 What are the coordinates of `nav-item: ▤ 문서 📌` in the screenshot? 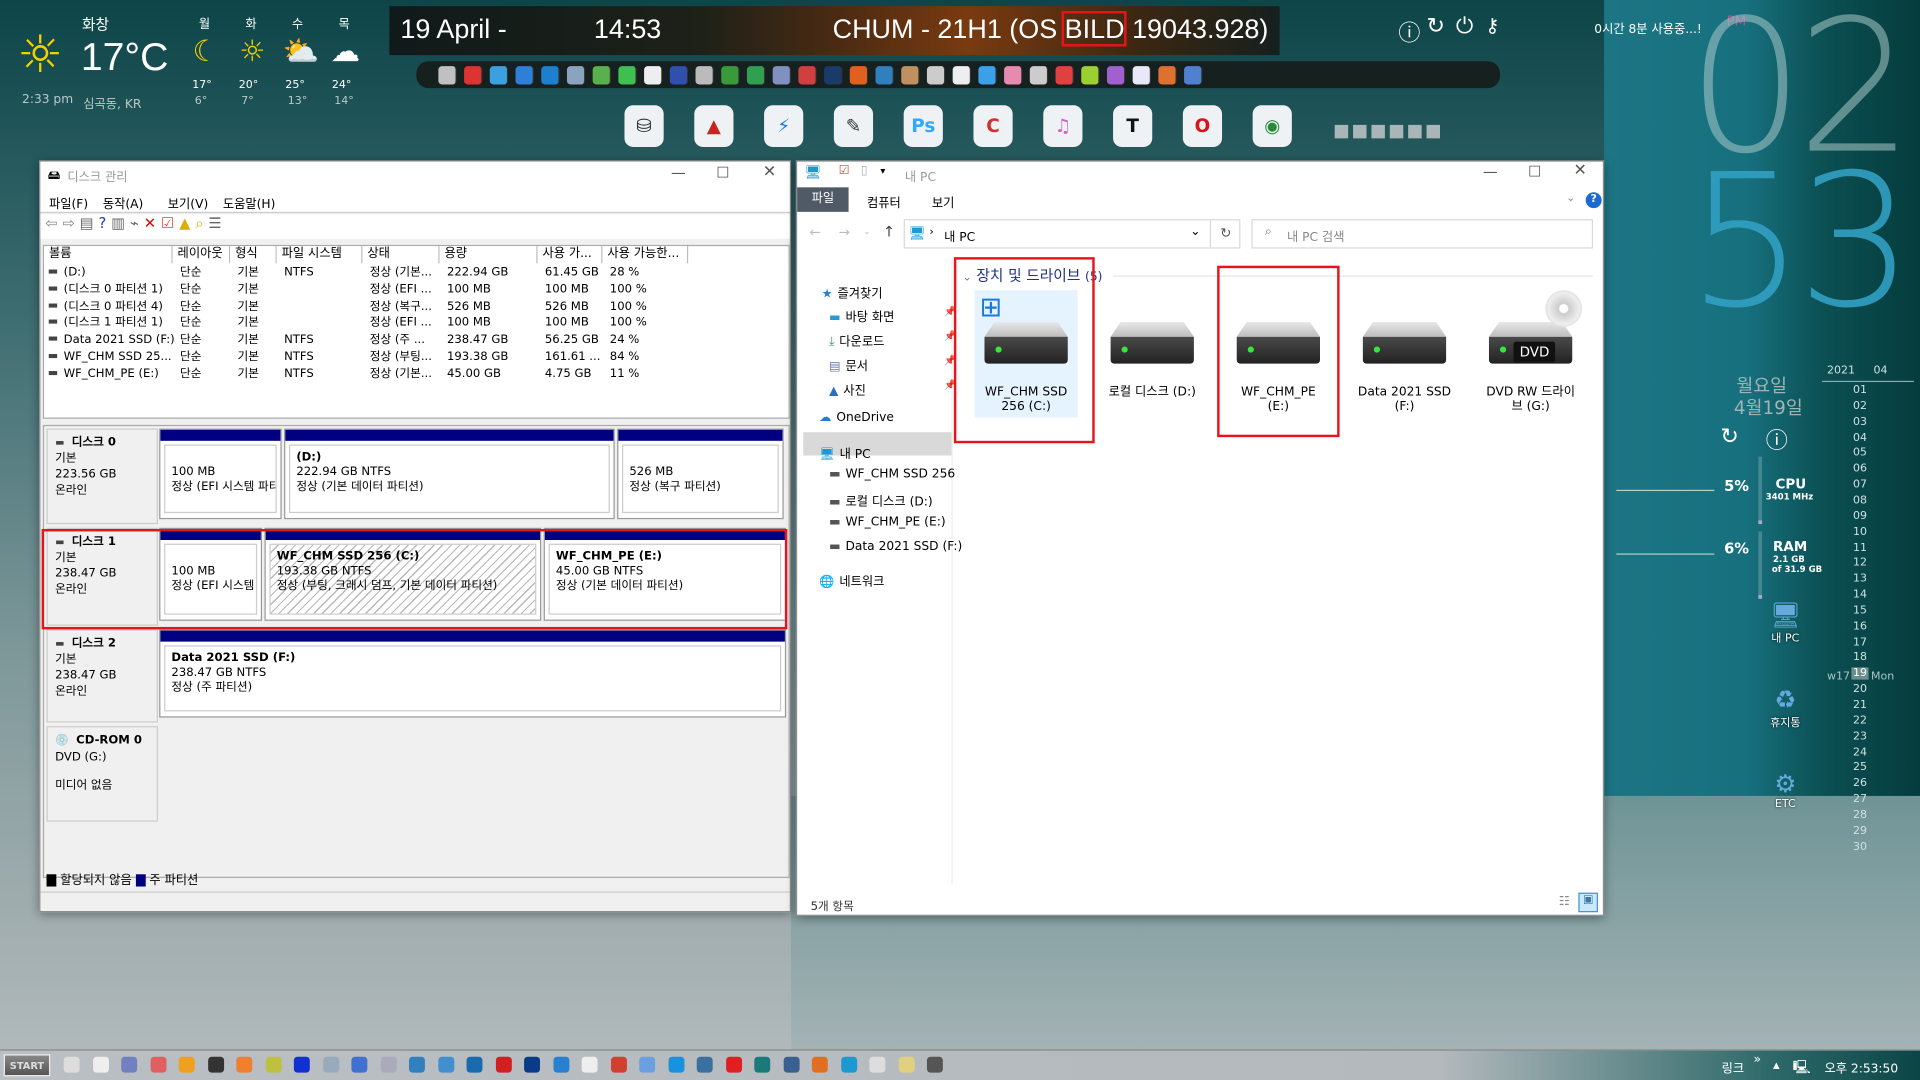 It's located at (892, 364).